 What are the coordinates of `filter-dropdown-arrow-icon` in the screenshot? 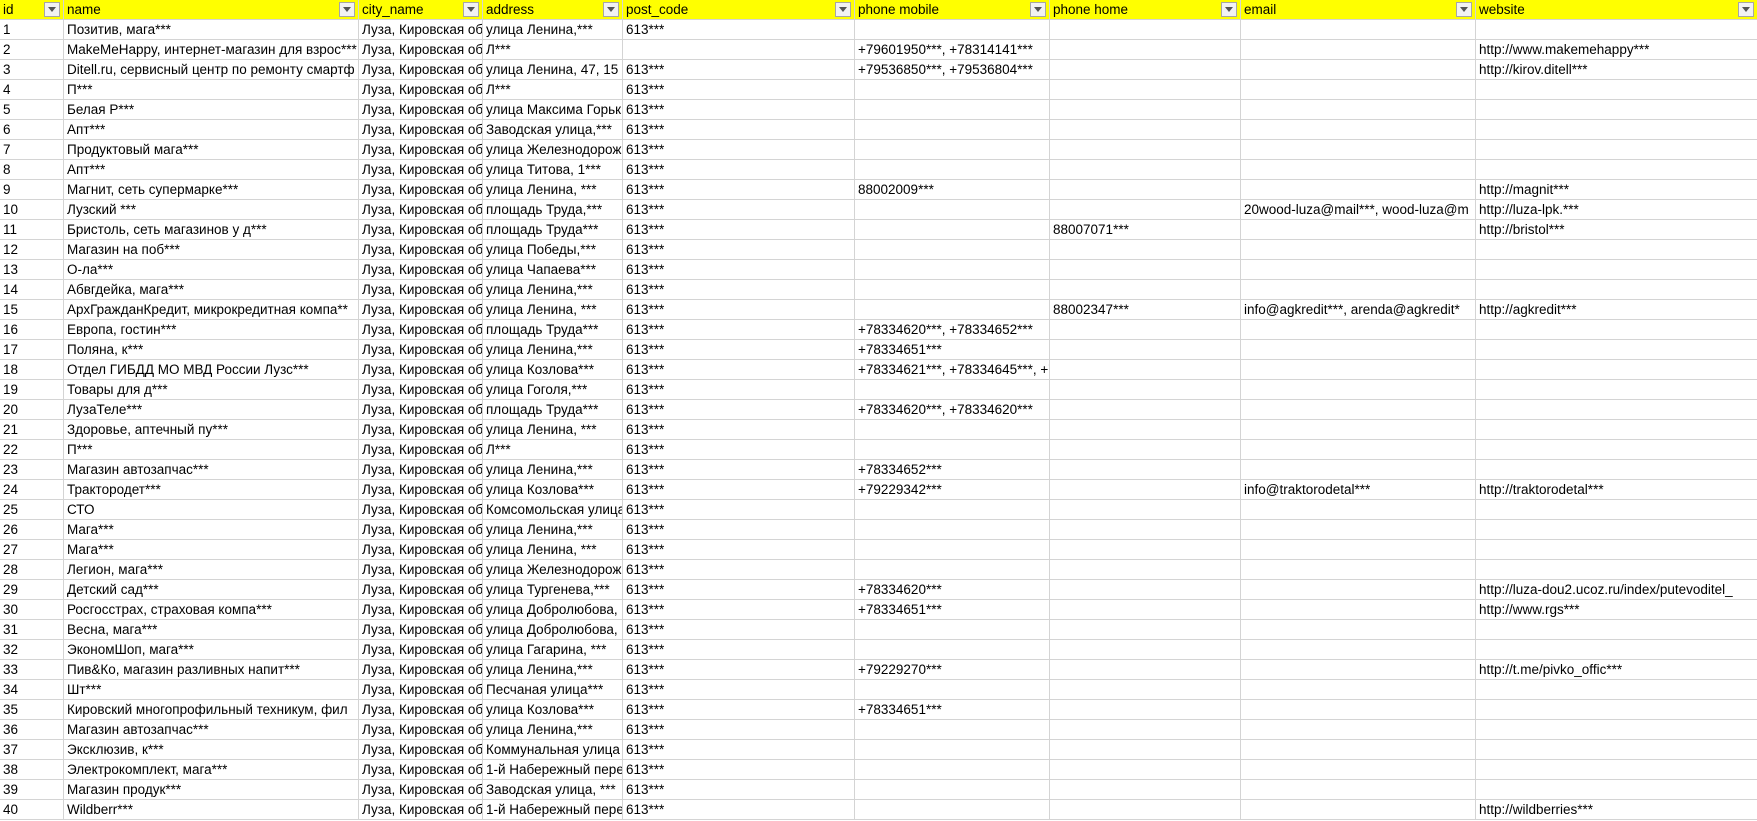 It's located at (1229, 9).